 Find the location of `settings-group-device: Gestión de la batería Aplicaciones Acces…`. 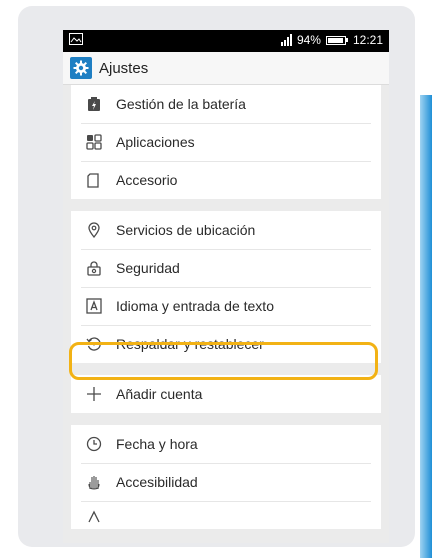

settings-group-device: Gestión de la batería Aplicaciones Acces… is located at coordinates (226, 142).